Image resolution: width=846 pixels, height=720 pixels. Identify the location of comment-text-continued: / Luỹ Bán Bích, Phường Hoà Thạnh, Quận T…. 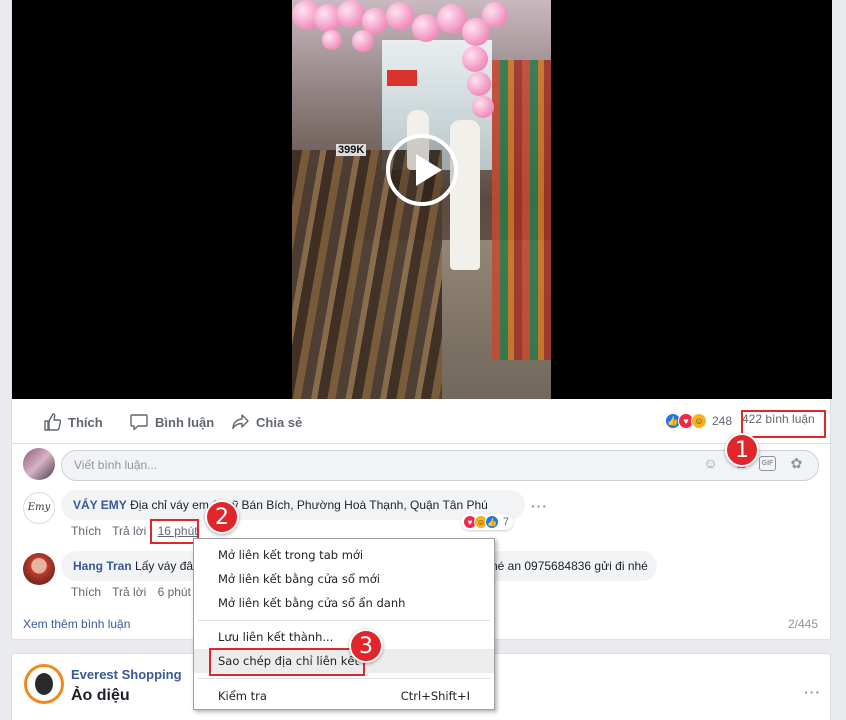
(350, 505).